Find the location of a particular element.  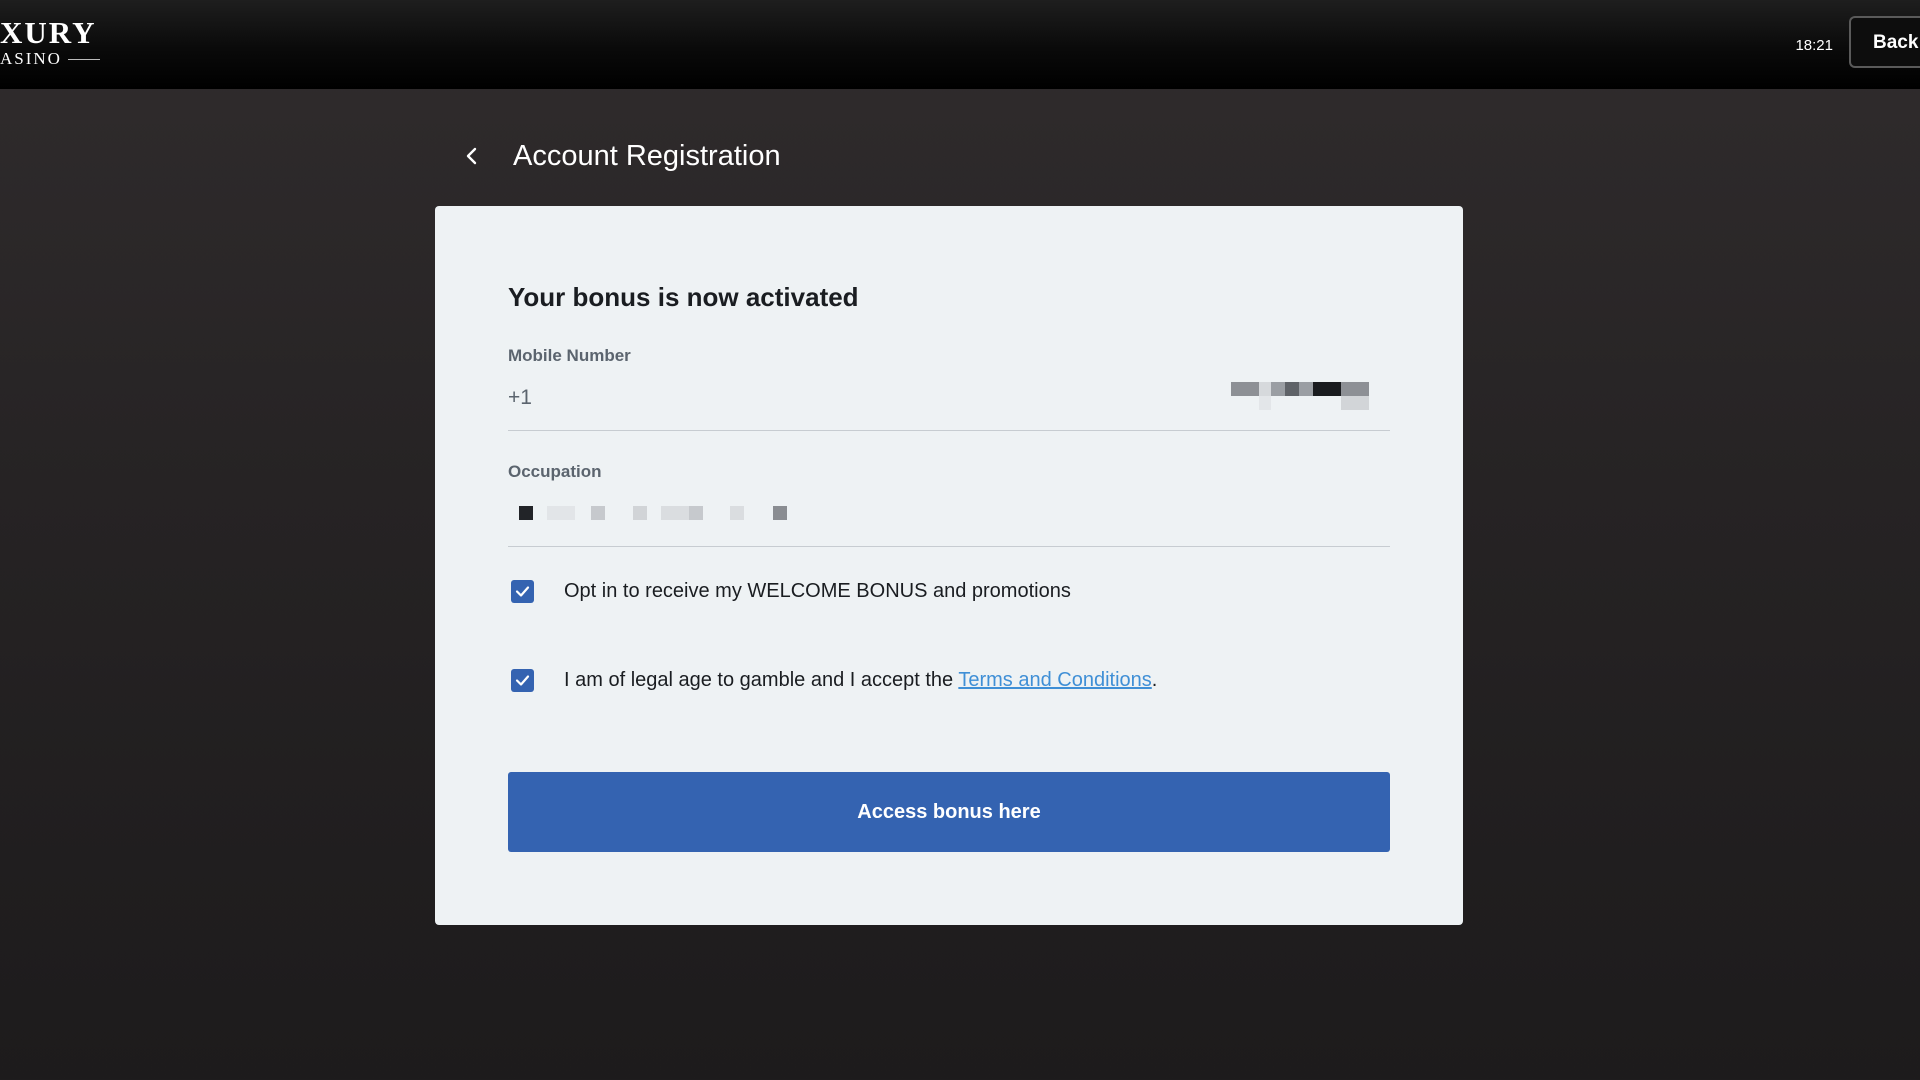

logo-sub-text: ASINO is located at coordinates (50, 59).